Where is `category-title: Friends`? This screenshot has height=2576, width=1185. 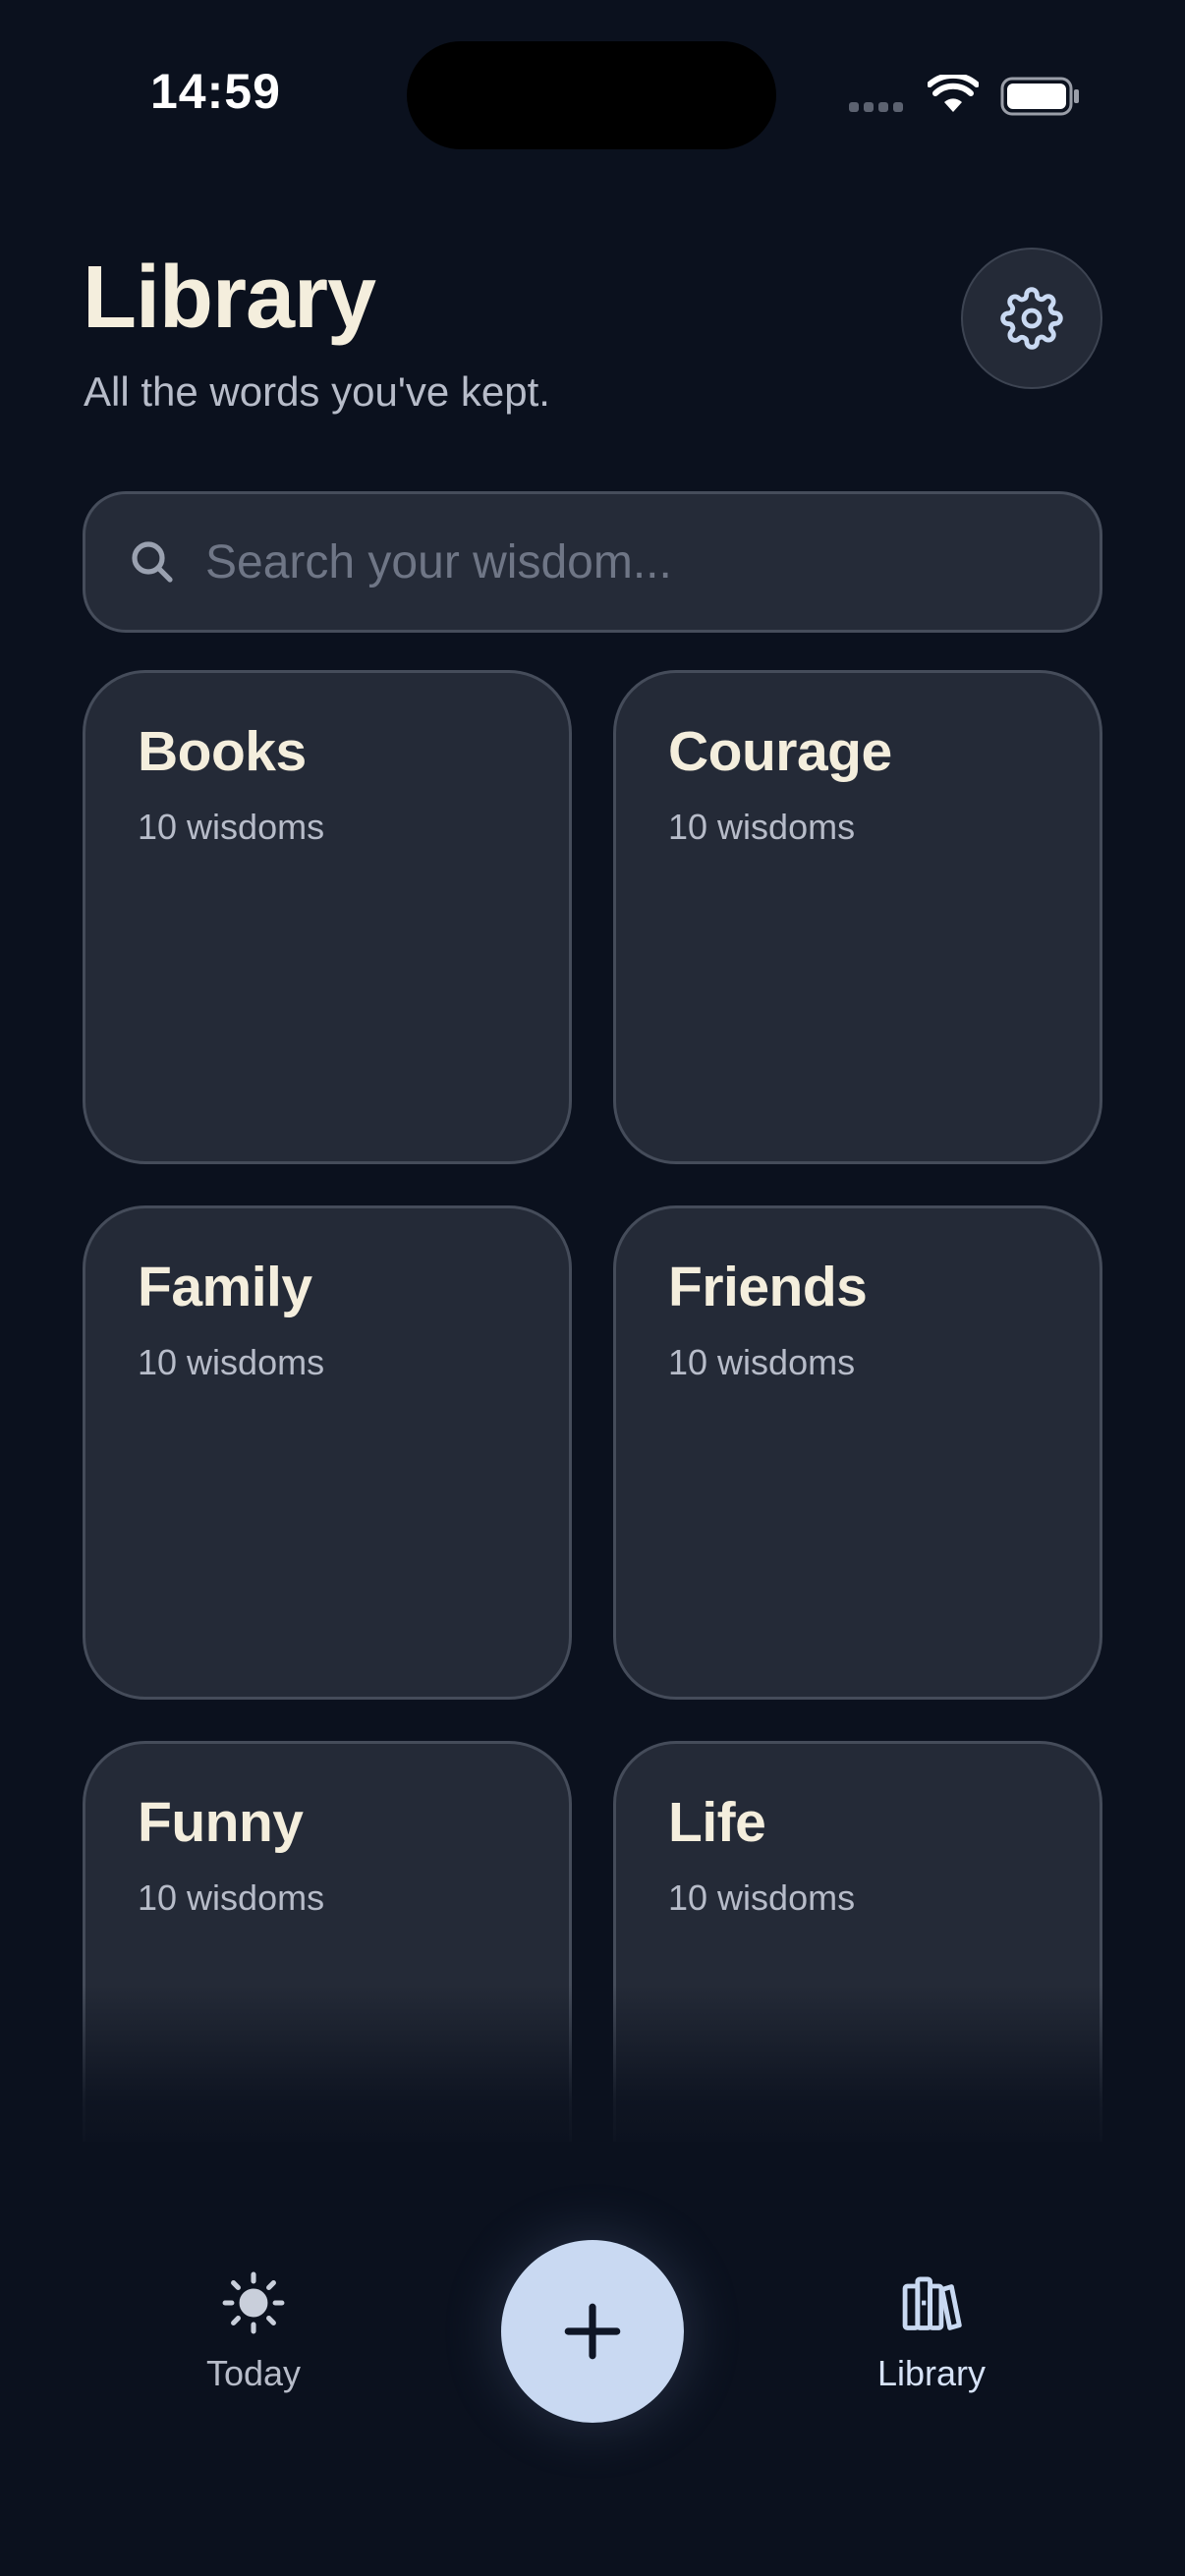
category-title: Friends is located at coordinates (768, 1287).